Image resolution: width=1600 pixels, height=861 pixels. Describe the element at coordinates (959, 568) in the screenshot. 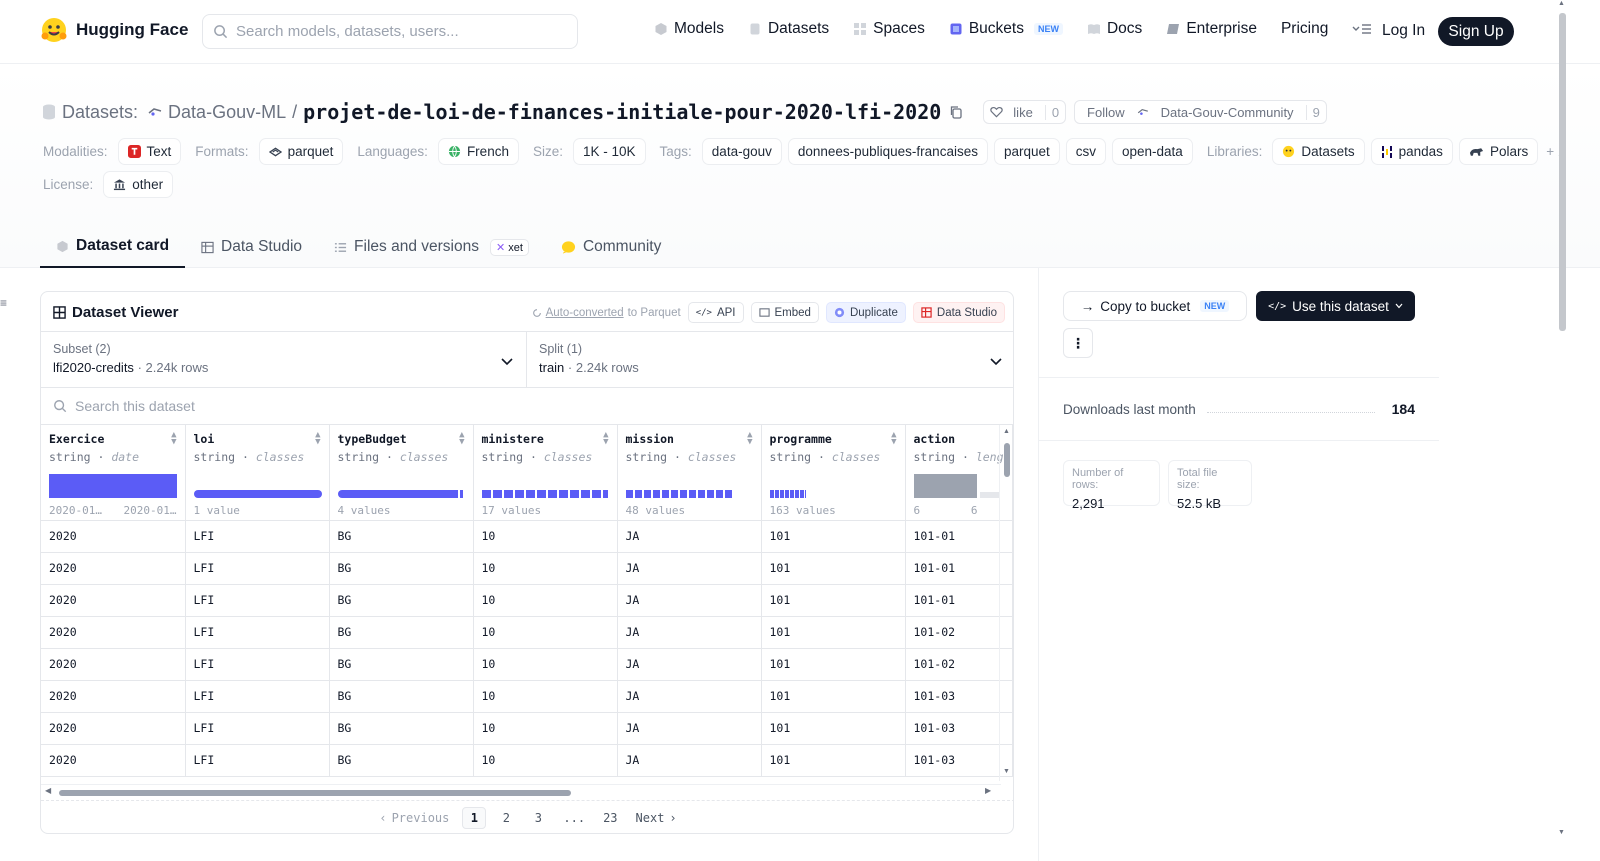

I see `table-cell: 101-01` at that location.